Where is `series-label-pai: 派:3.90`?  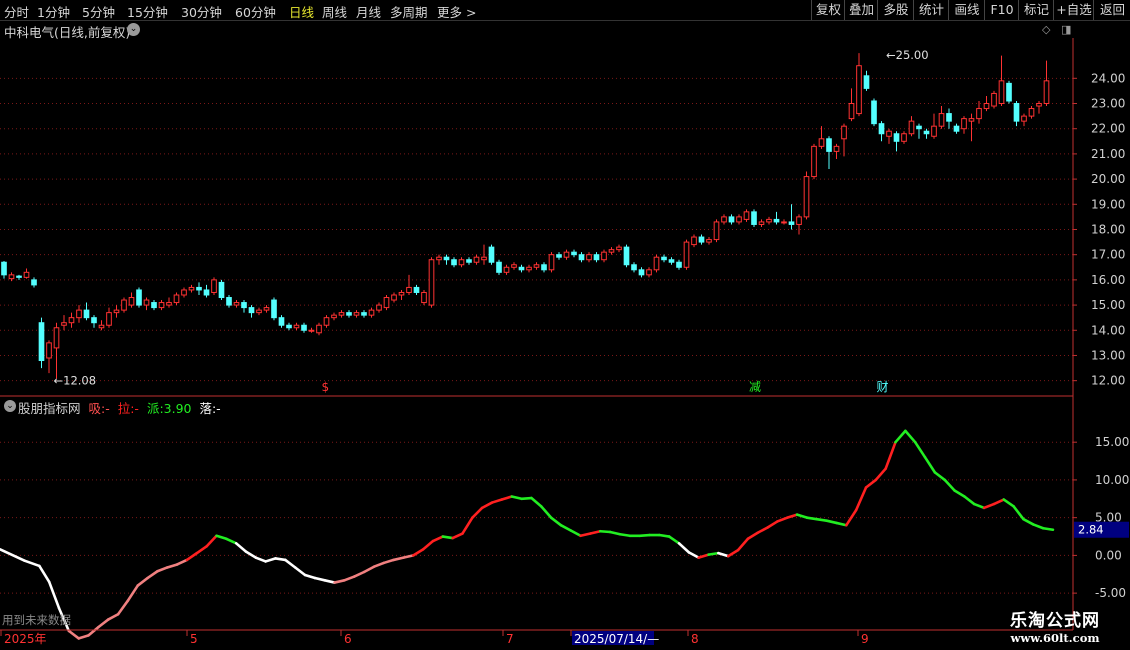
series-label-pai: 派:3.90 is located at coordinates (169, 408).